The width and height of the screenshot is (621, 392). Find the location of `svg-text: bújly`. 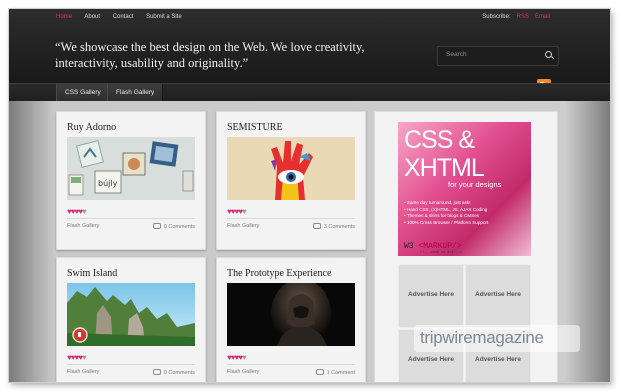

svg-text: bújly is located at coordinates (108, 183).